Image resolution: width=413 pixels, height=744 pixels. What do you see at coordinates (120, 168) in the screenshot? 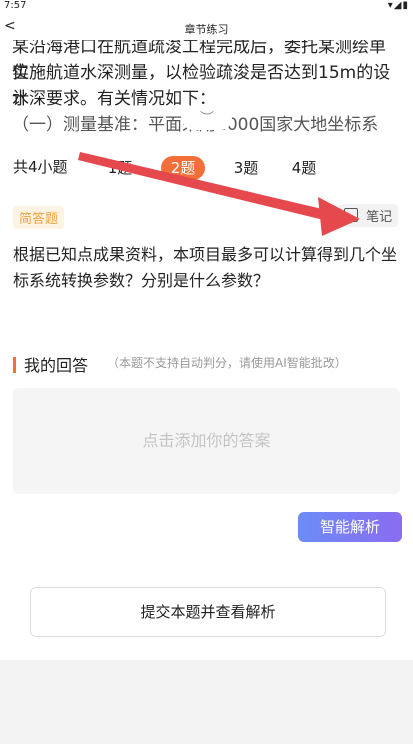
I see `tab-question-1: 1题` at bounding box center [120, 168].